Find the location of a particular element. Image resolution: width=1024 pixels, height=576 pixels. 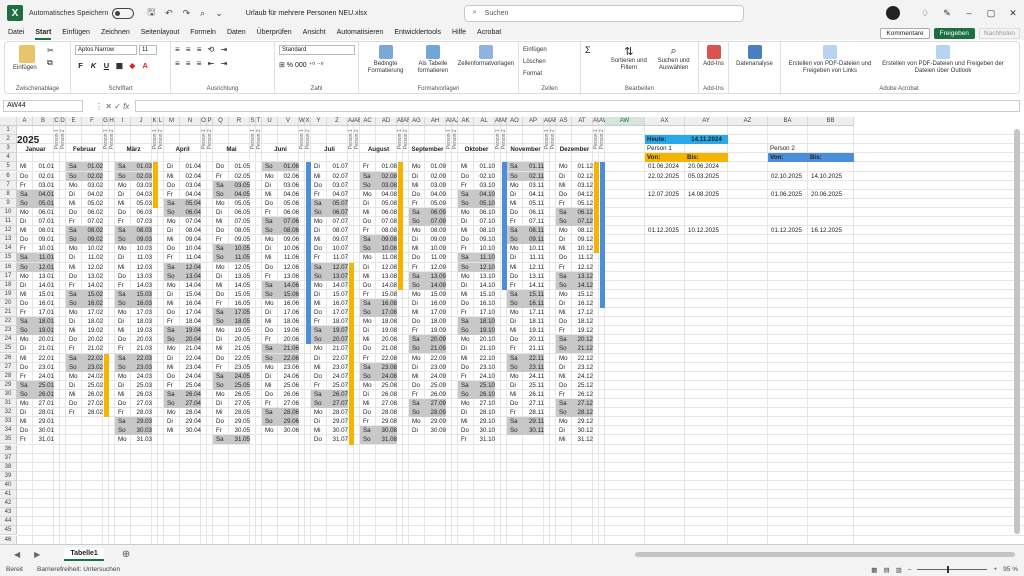

column-header: AS is located at coordinates (564, 121).